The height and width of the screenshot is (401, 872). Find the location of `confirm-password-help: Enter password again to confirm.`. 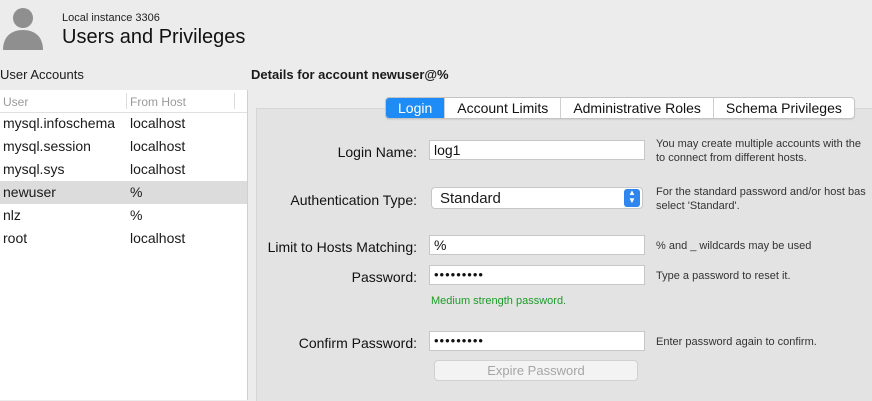

confirm-password-help: Enter password again to confirm. is located at coordinates (736, 342).